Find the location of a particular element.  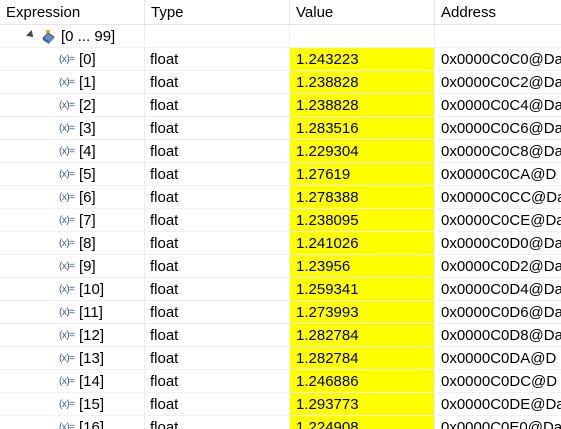

expression-cell: (x)= [7] is located at coordinates (72, 220).